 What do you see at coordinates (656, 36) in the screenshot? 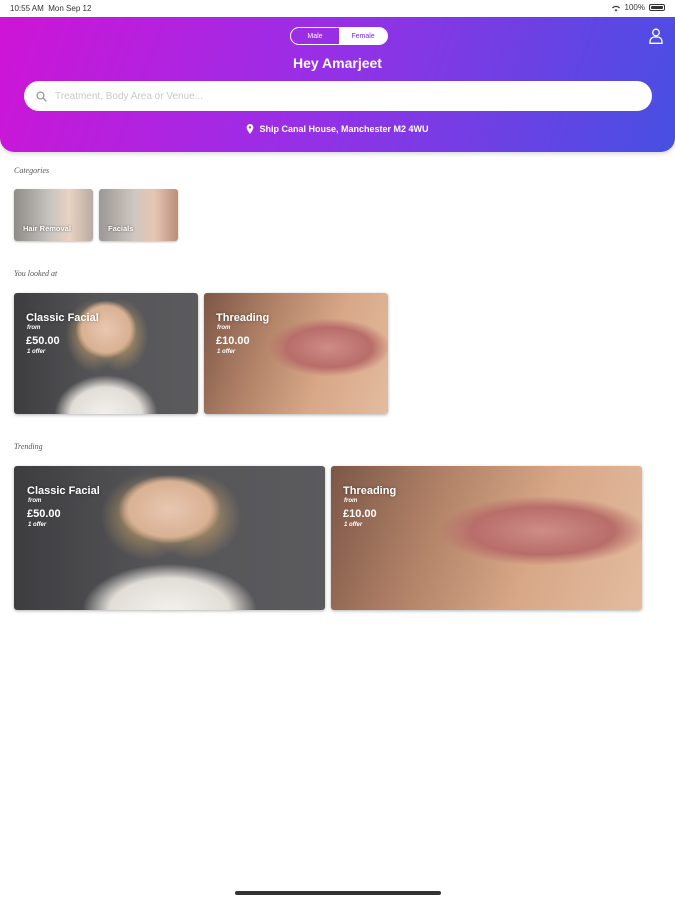
I see `user-icon` at bounding box center [656, 36].